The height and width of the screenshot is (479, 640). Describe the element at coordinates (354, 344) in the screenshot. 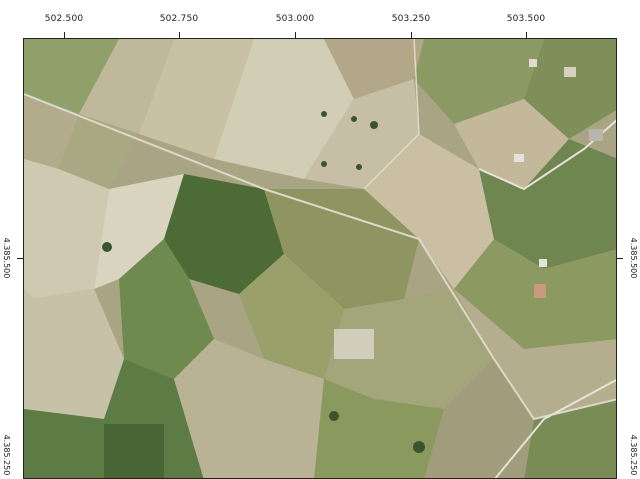

I see `farm-compound` at that location.